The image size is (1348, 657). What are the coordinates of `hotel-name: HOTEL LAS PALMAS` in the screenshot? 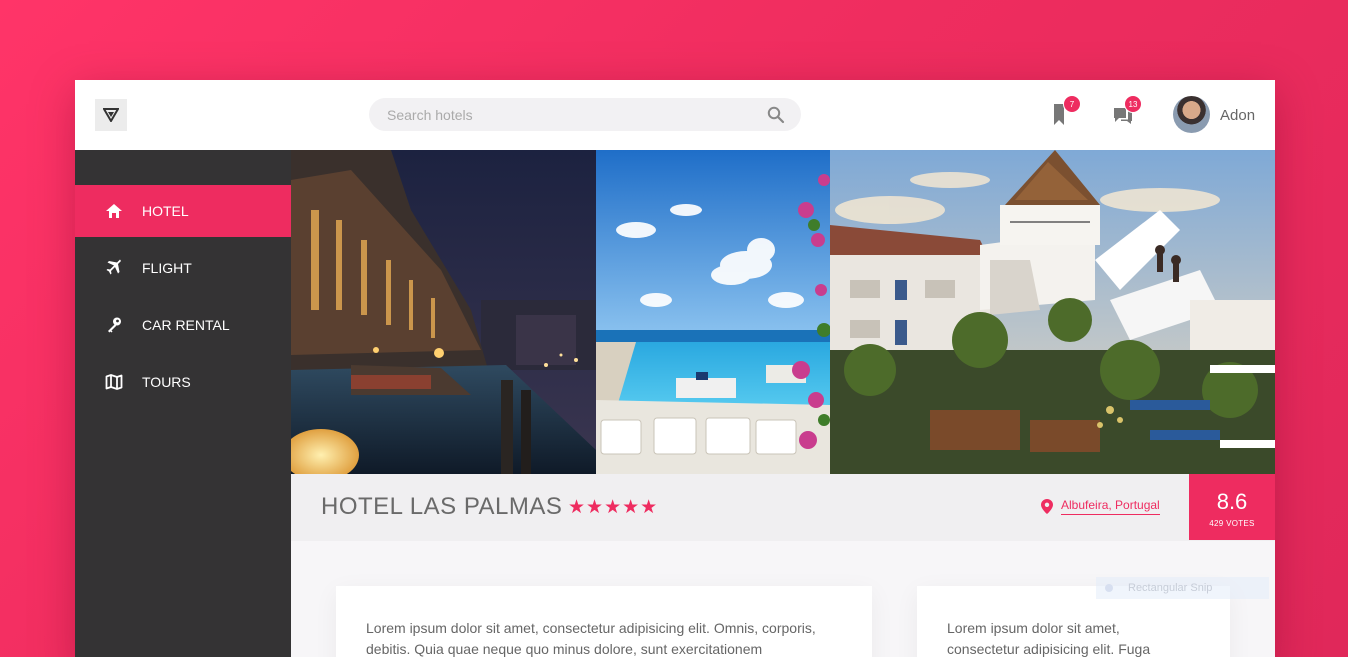 It's located at (442, 506).